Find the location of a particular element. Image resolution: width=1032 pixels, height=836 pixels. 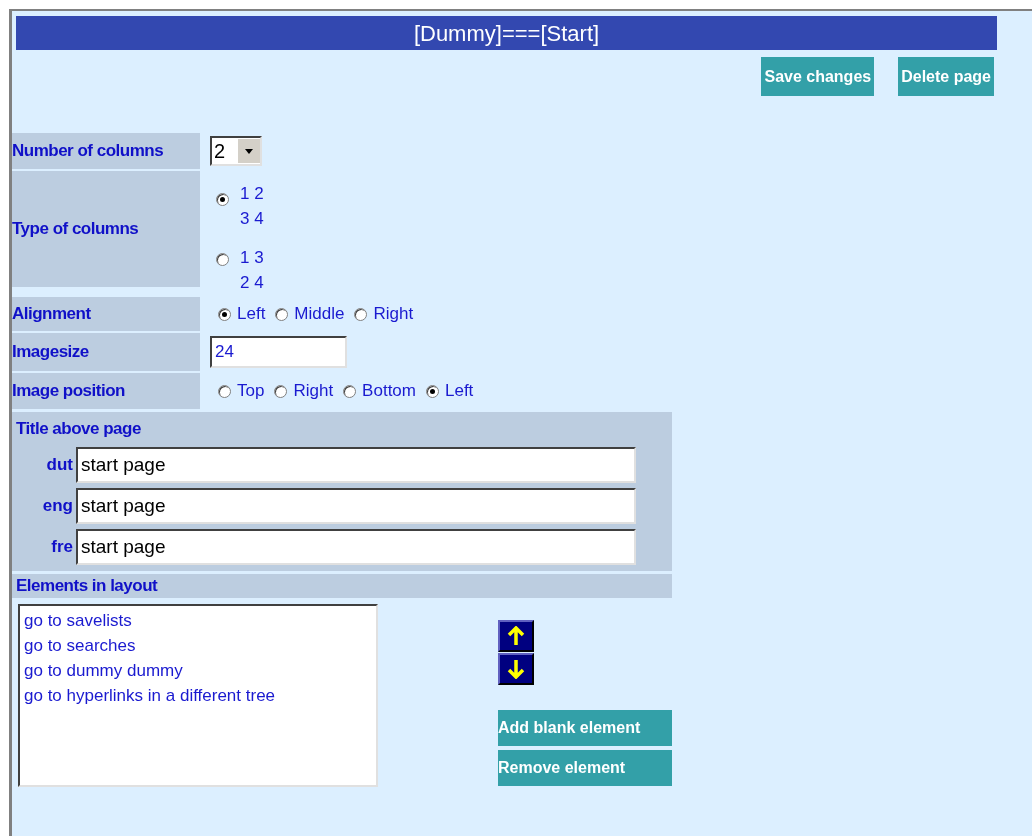

move-up-button is located at coordinates (516, 635).